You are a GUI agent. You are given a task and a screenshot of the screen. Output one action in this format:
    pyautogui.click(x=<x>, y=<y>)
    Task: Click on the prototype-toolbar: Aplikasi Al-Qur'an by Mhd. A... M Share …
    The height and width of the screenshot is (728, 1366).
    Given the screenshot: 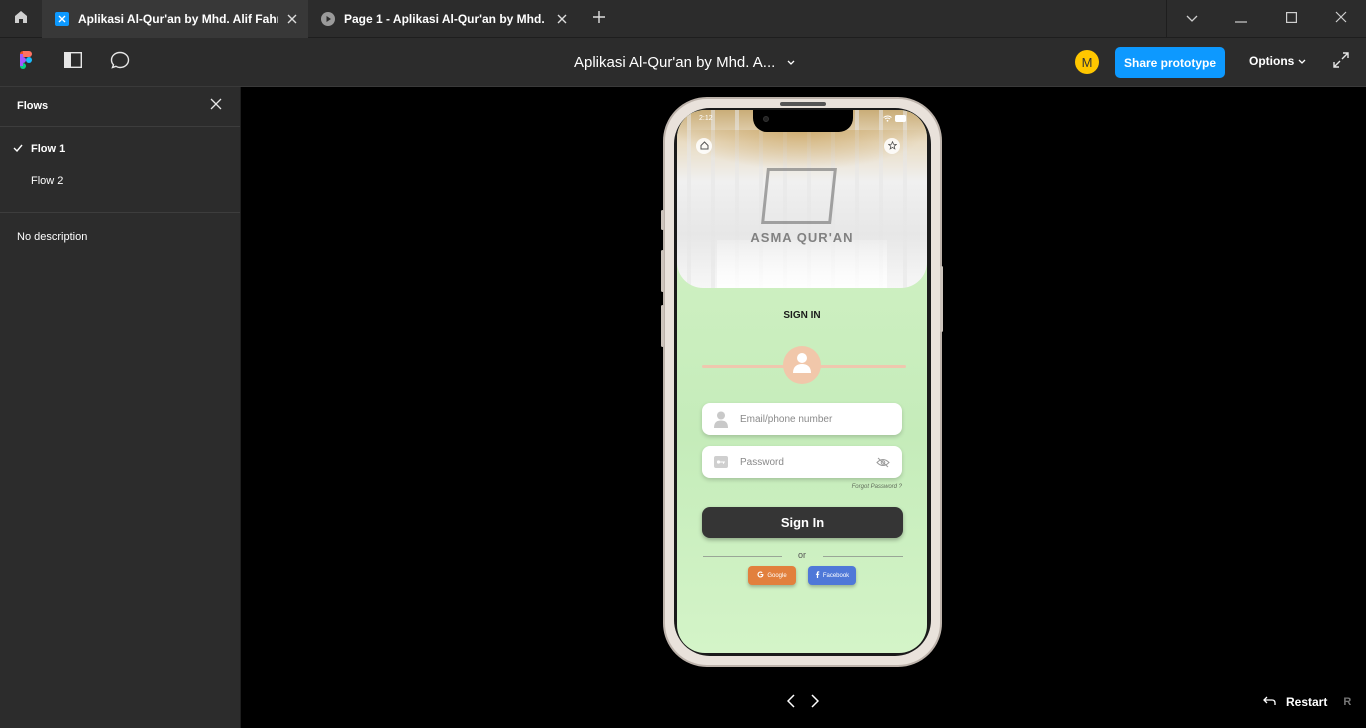 What is the action you would take?
    pyautogui.click(x=683, y=62)
    